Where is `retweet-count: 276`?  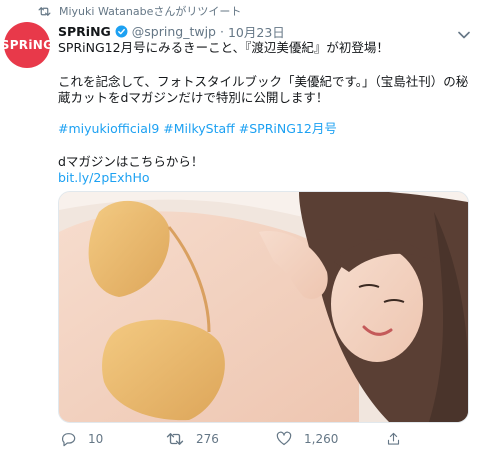
retweet-count: 276 is located at coordinates (207, 439).